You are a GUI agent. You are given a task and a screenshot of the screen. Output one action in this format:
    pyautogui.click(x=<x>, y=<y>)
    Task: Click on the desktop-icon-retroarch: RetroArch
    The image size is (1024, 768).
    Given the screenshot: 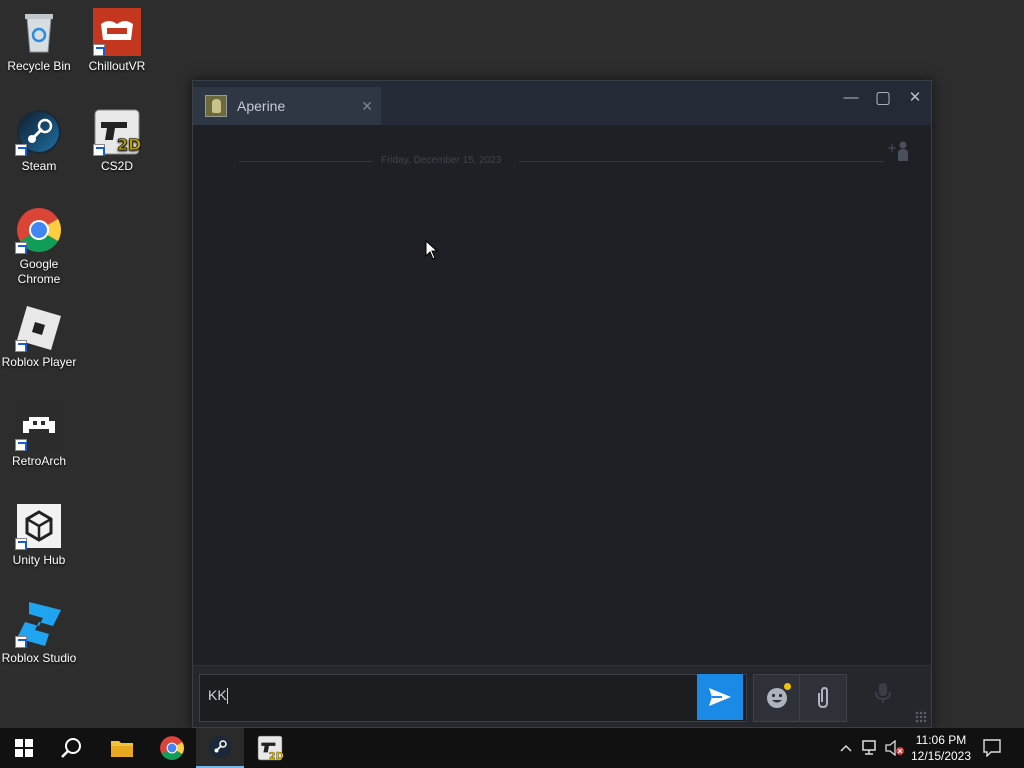 What is the action you would take?
    pyautogui.click(x=39, y=436)
    